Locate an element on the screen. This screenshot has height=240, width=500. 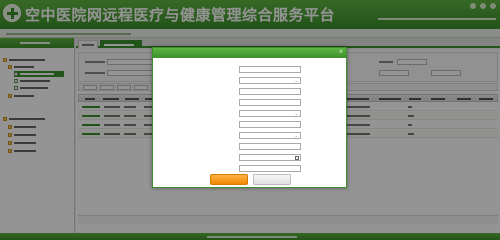
dialog-header: × is located at coordinates (249, 53).